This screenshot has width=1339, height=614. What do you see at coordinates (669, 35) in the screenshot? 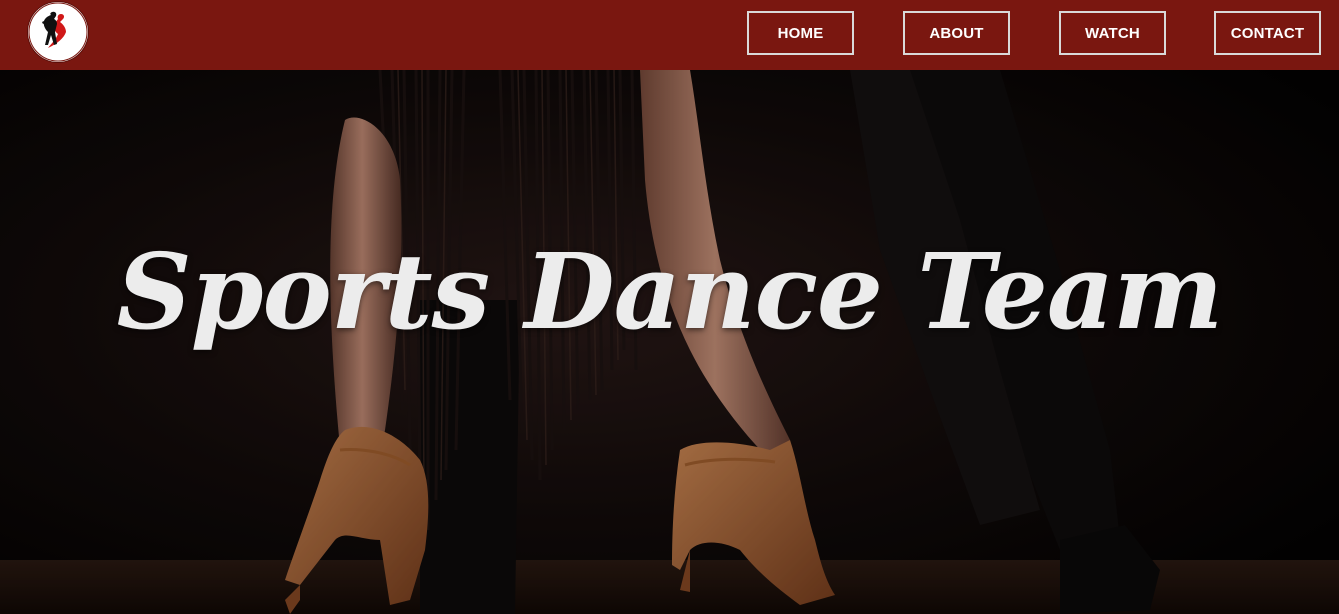
I see `header-navbar: HOME ABOUT WATCH CONTACT` at bounding box center [669, 35].